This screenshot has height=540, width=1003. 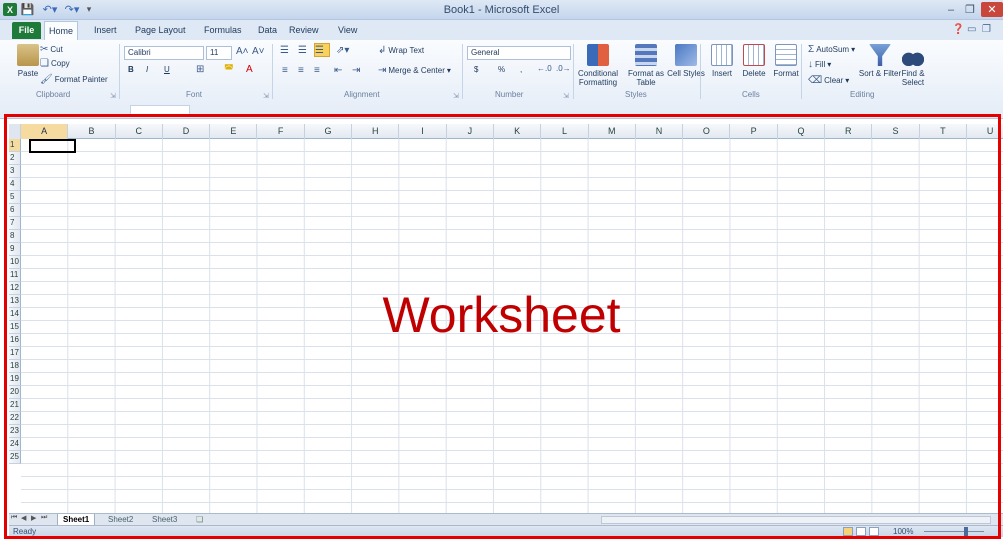 What do you see at coordinates (338, 70) in the screenshot?
I see `decrease-indent-button: ⇤` at bounding box center [338, 70].